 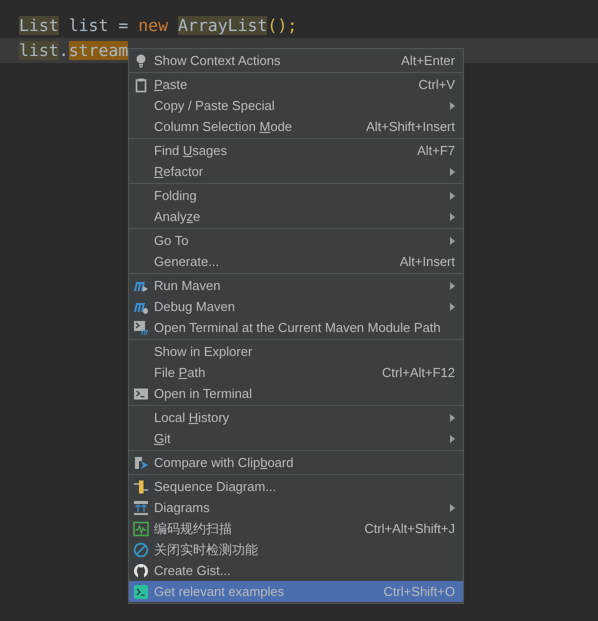 I want to click on chart-icon, so click(x=141, y=528).